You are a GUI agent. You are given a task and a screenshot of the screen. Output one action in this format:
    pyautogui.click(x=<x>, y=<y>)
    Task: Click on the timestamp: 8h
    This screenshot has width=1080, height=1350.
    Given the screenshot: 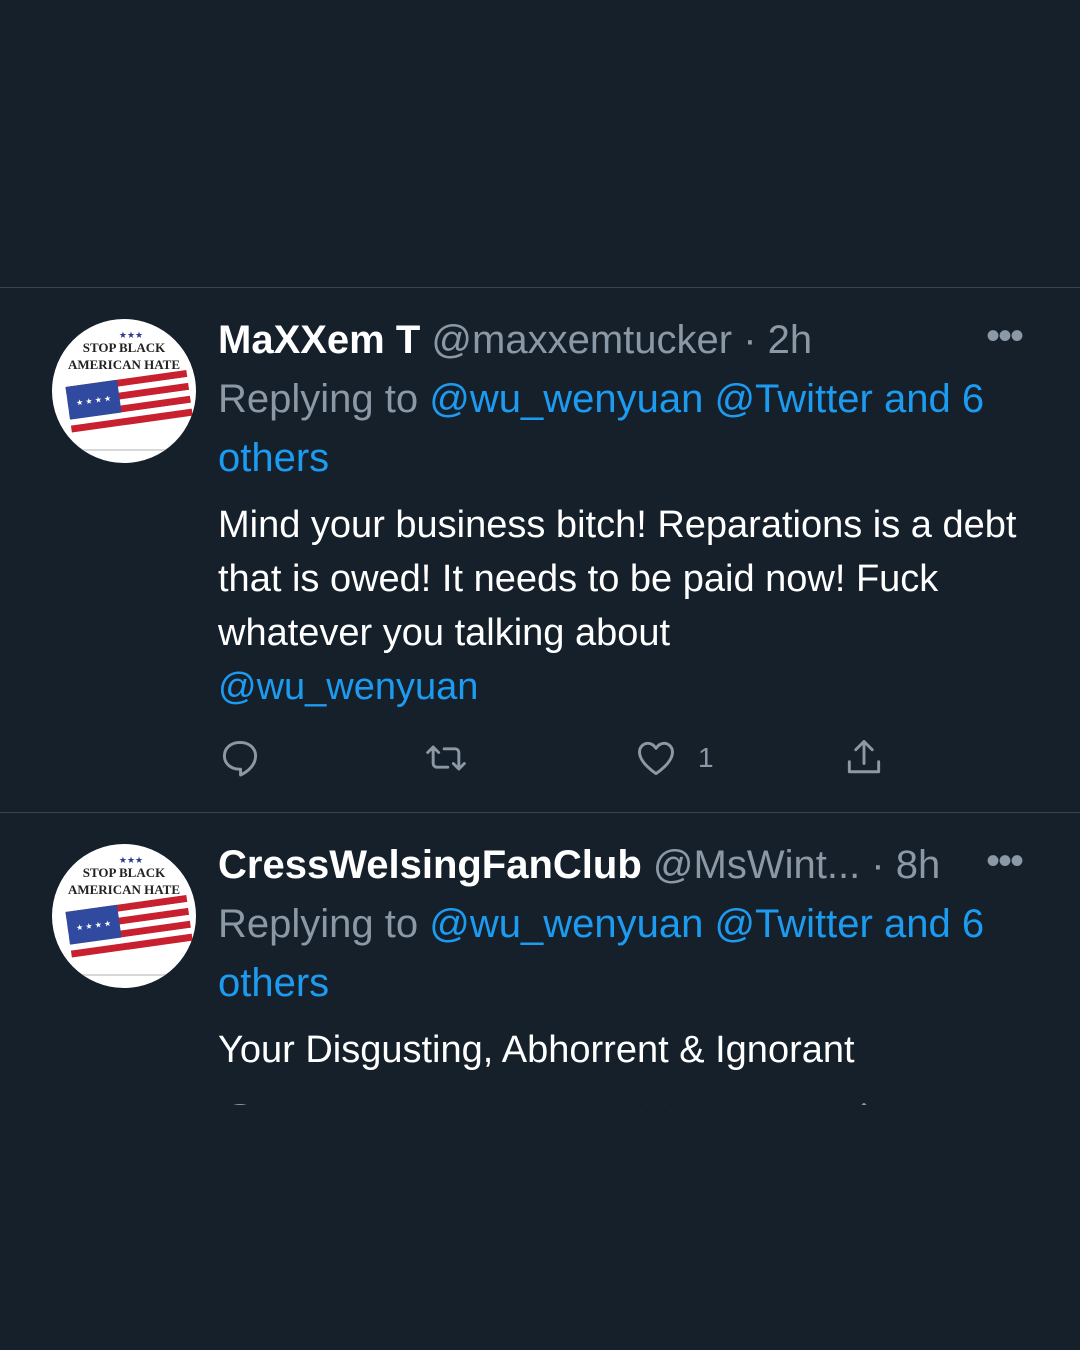 What is the action you would take?
    pyautogui.click(x=918, y=865)
    